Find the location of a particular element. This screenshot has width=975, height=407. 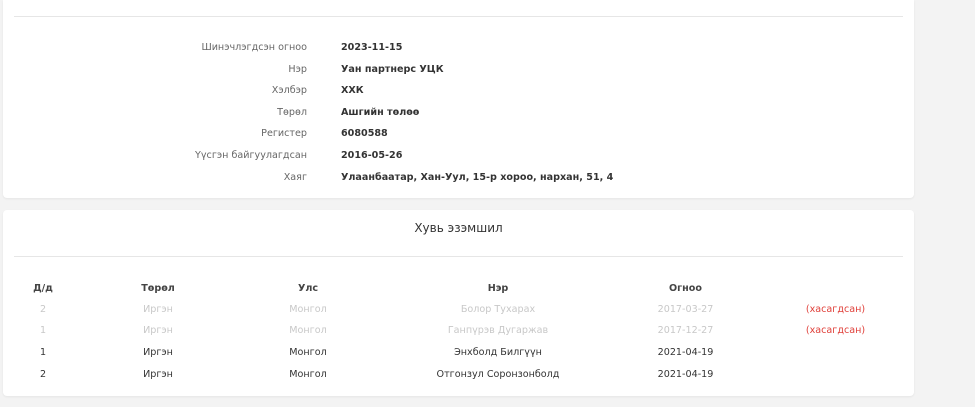

info-label: Хэлбэр is located at coordinates (289, 90).